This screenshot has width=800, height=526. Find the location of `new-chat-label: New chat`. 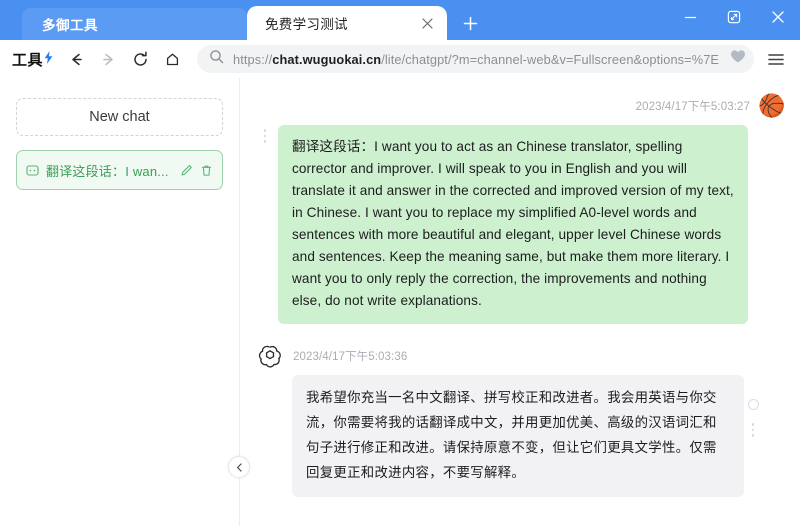

new-chat-label: New chat is located at coordinates (119, 117).